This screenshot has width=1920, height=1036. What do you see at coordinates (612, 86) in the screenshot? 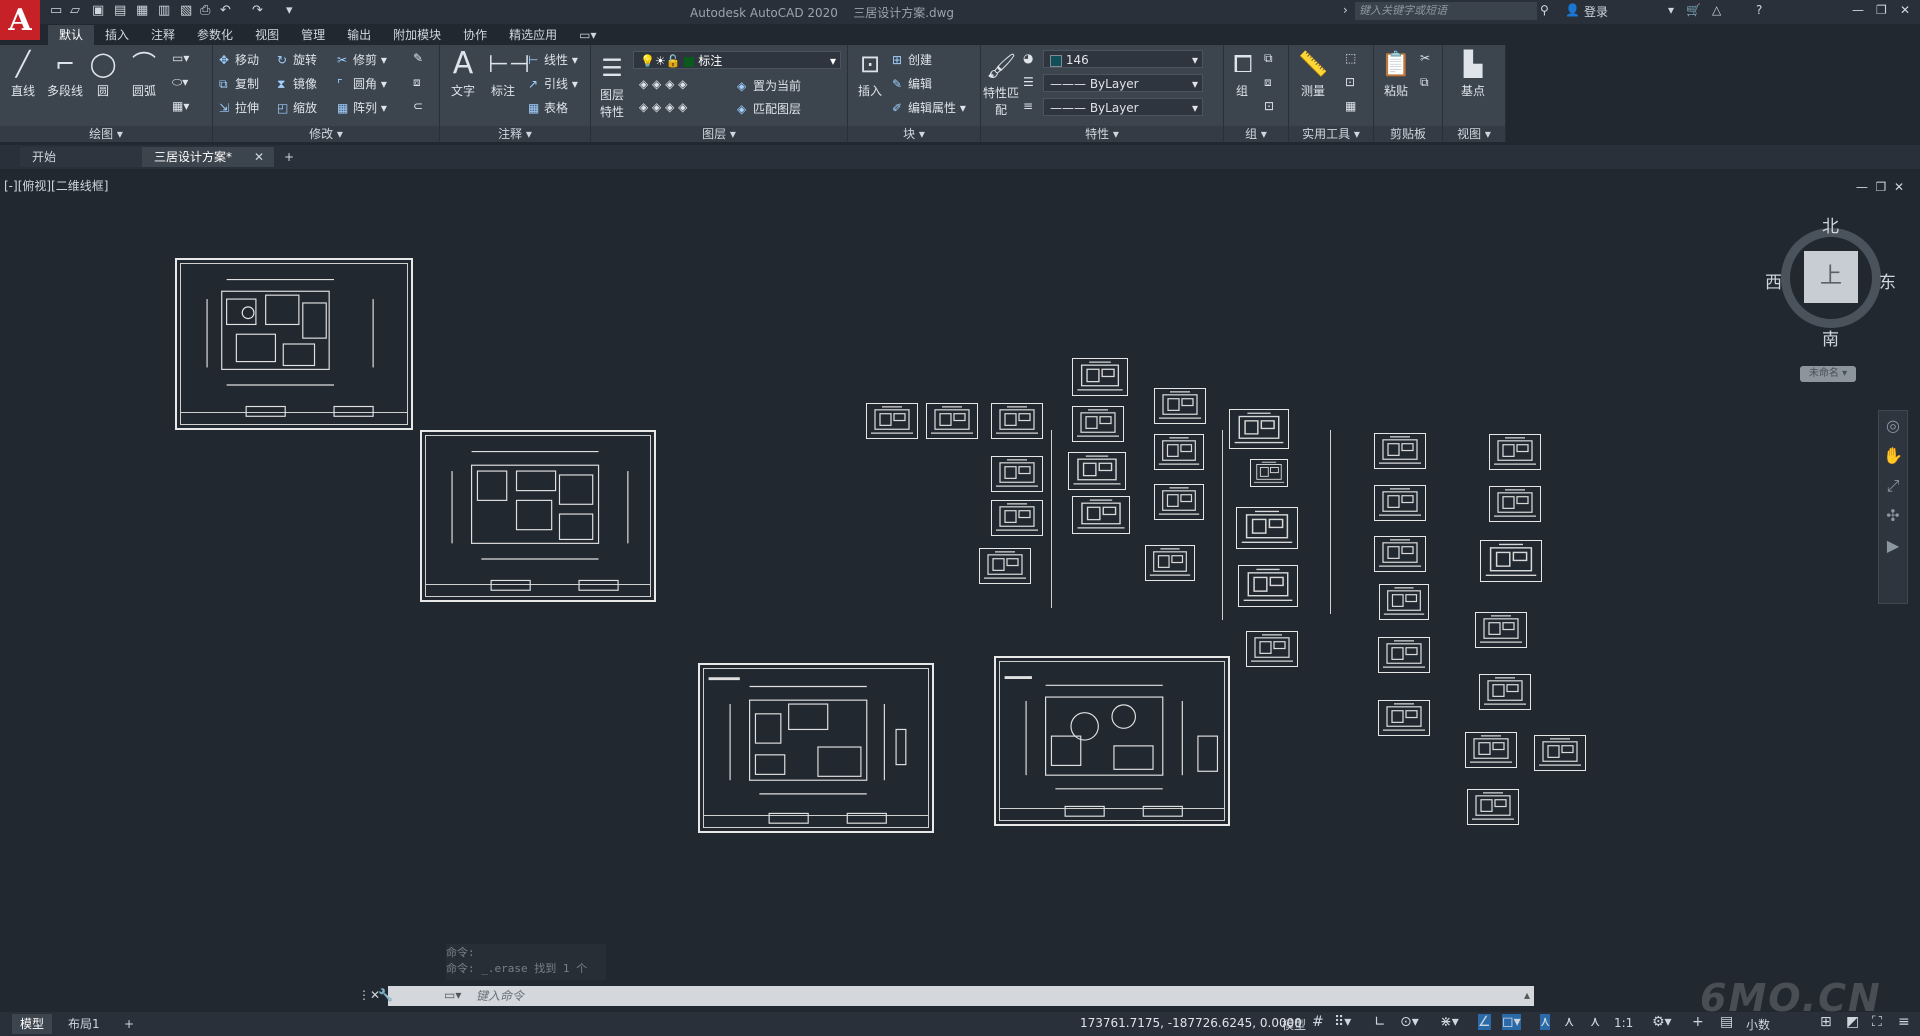
I see `layer-properties-button: ☰ 图层特性` at bounding box center [612, 86].